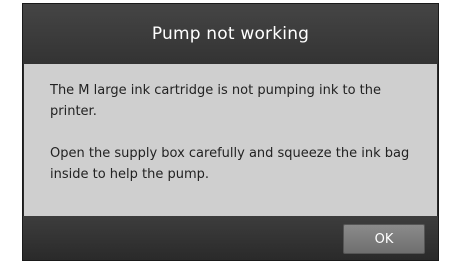 The width and height of the screenshot is (461, 264). I want to click on ok-button-label: OK, so click(384, 239).